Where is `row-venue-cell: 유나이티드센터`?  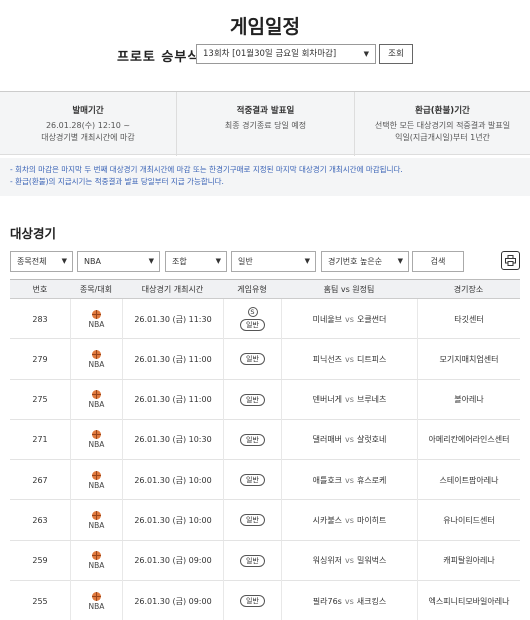 row-venue-cell: 유나이티드센터 is located at coordinates (468, 520).